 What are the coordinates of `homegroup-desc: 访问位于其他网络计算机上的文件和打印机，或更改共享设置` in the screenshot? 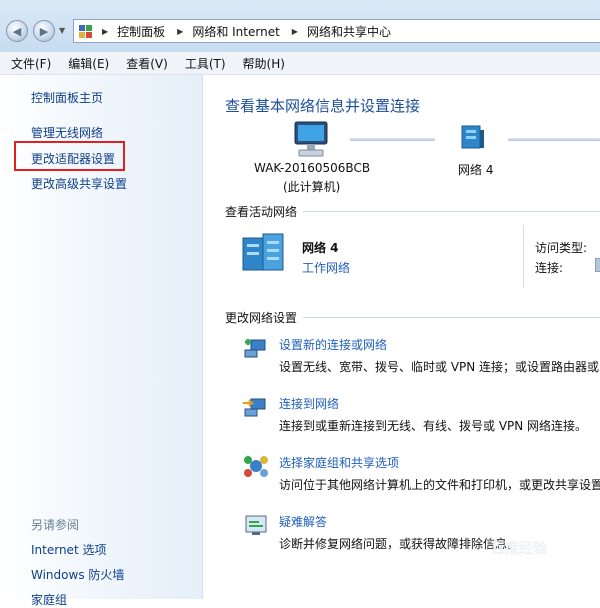 It's located at (439, 485).